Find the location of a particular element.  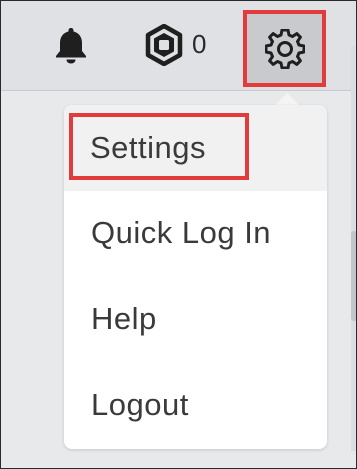

menu-item-label: Help is located at coordinates (124, 318).